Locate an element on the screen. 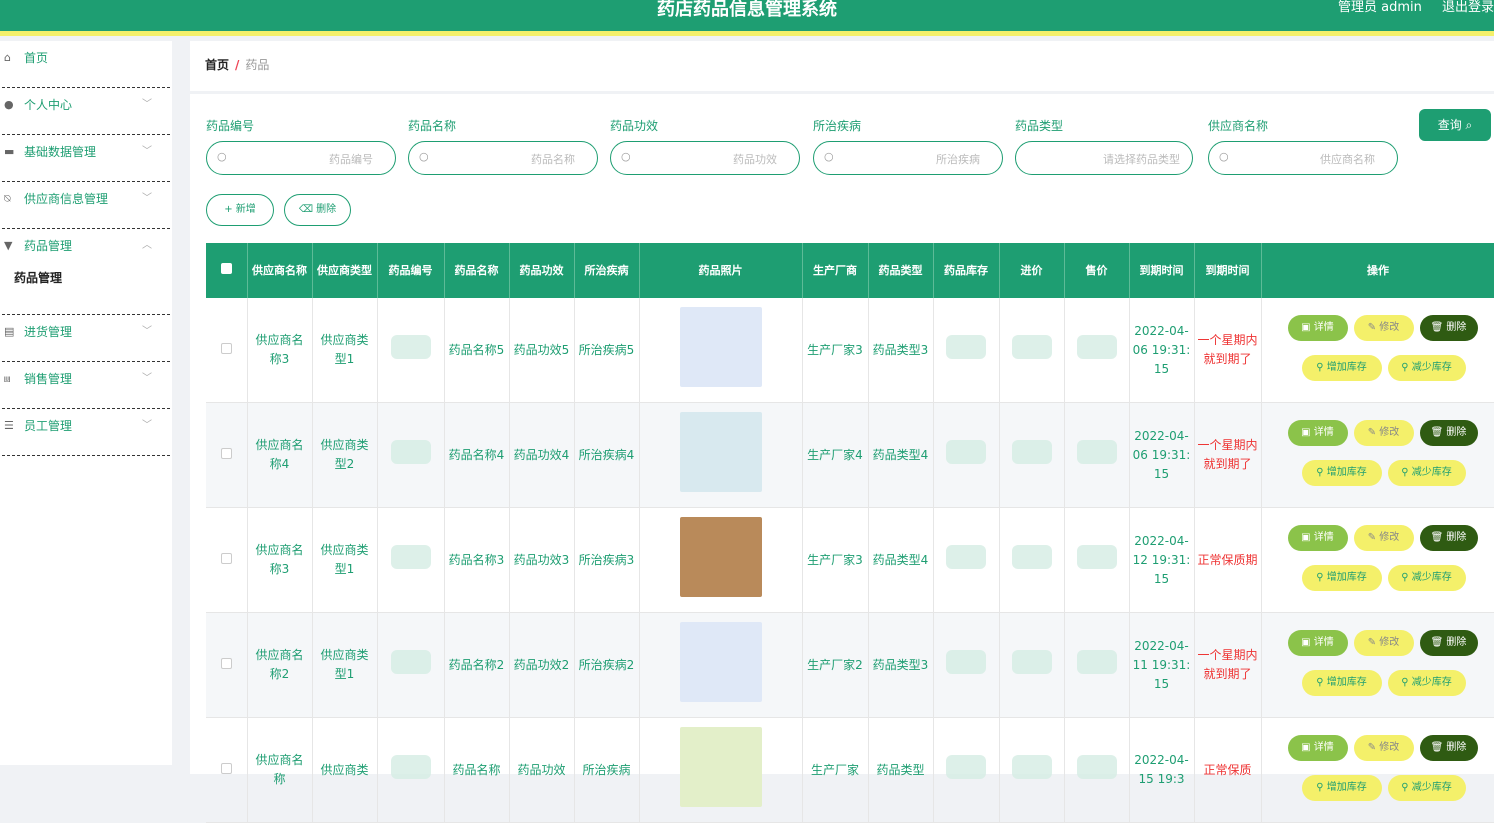 The width and height of the screenshot is (1494, 823). col-header: 药品功效 is located at coordinates (542, 270).